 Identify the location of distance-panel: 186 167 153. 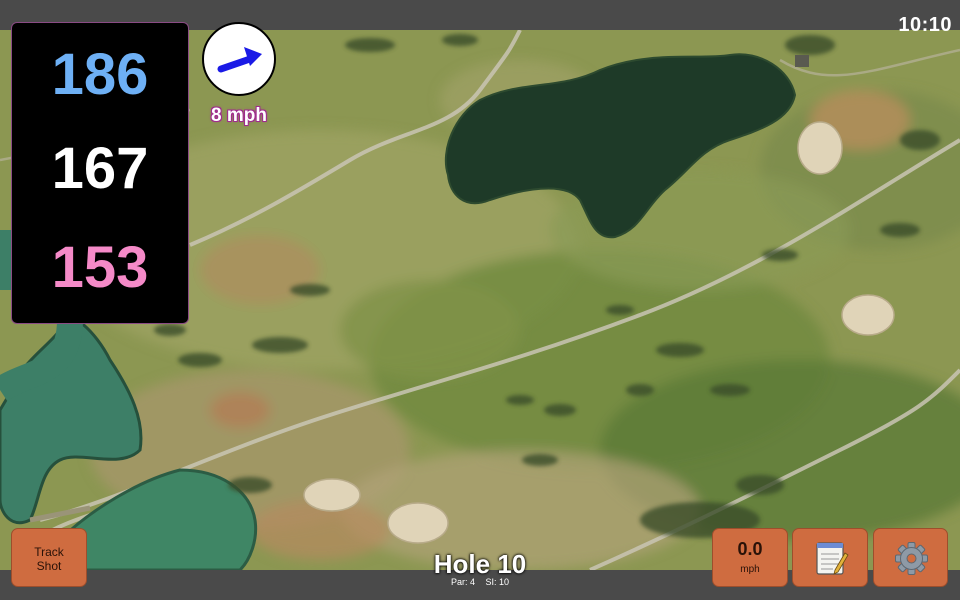
(100, 173).